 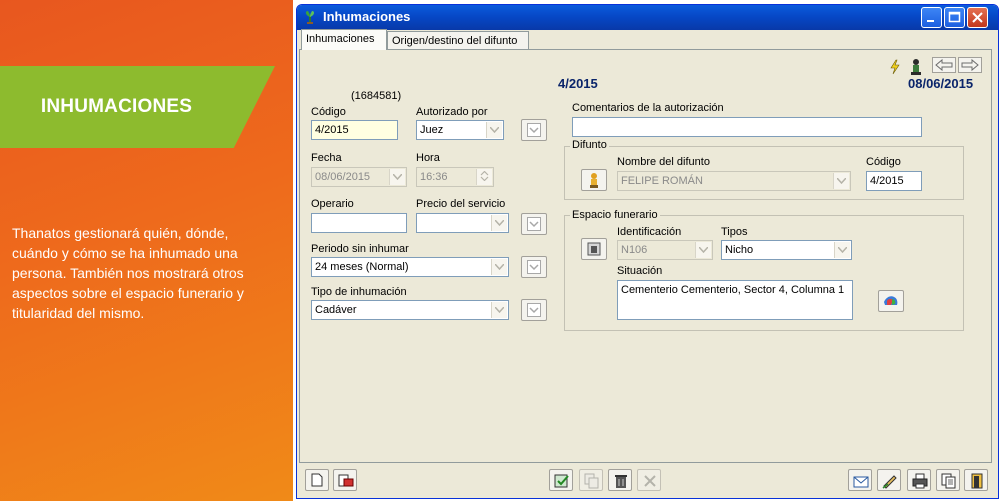 I want to click on codigo-label: Código, so click(x=328, y=112).